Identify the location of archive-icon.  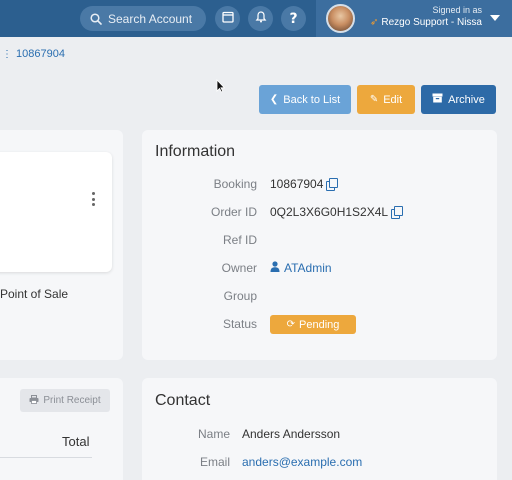
(437, 99).